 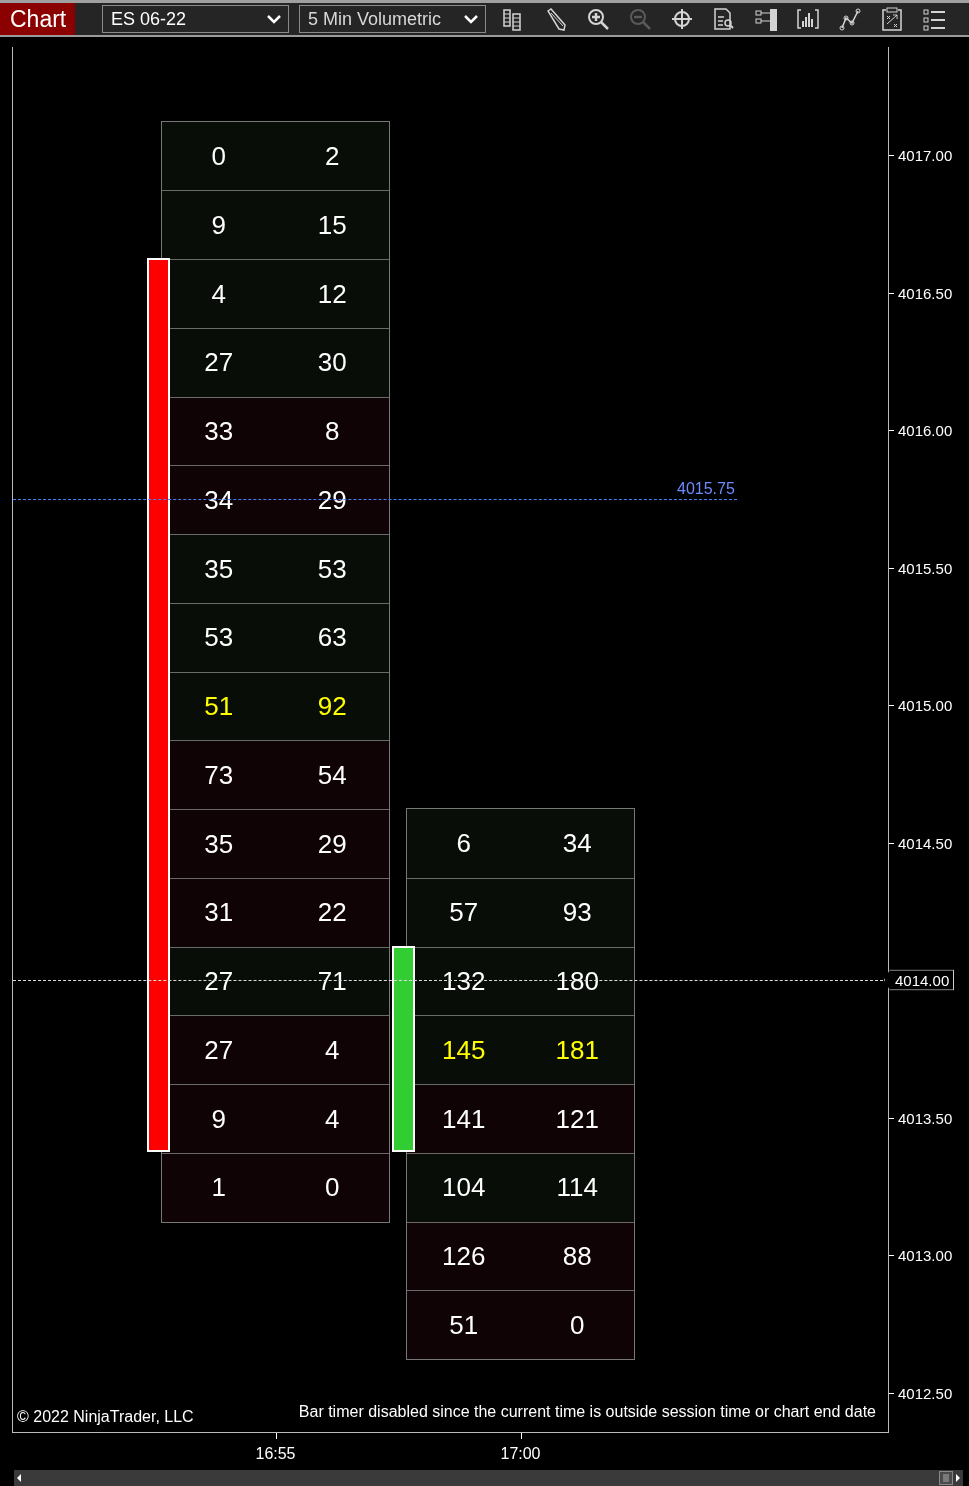 I want to click on ask-volume: 92, so click(x=332, y=706).